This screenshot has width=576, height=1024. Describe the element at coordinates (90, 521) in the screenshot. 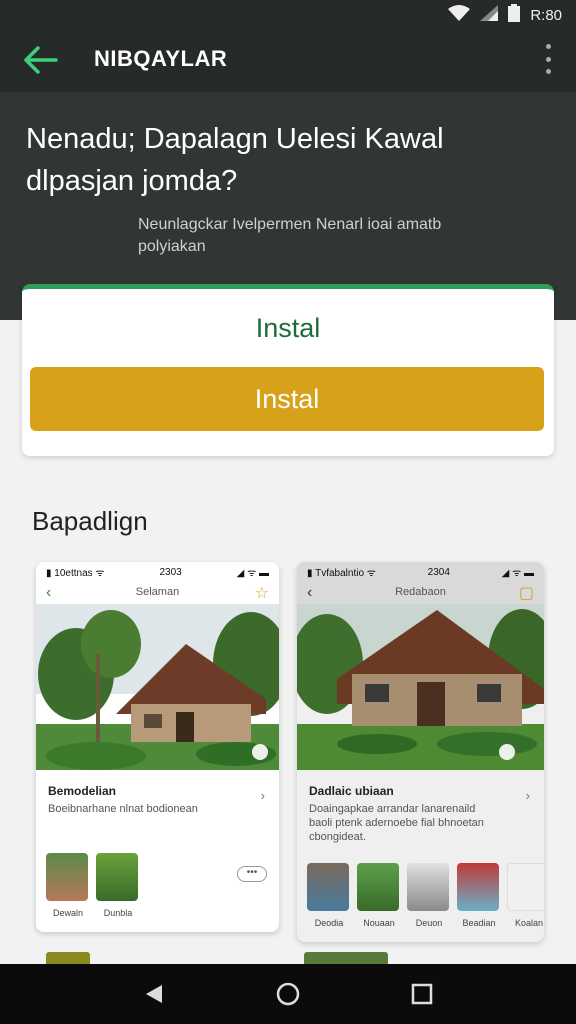

I see `section-title: Bapadlign` at that location.